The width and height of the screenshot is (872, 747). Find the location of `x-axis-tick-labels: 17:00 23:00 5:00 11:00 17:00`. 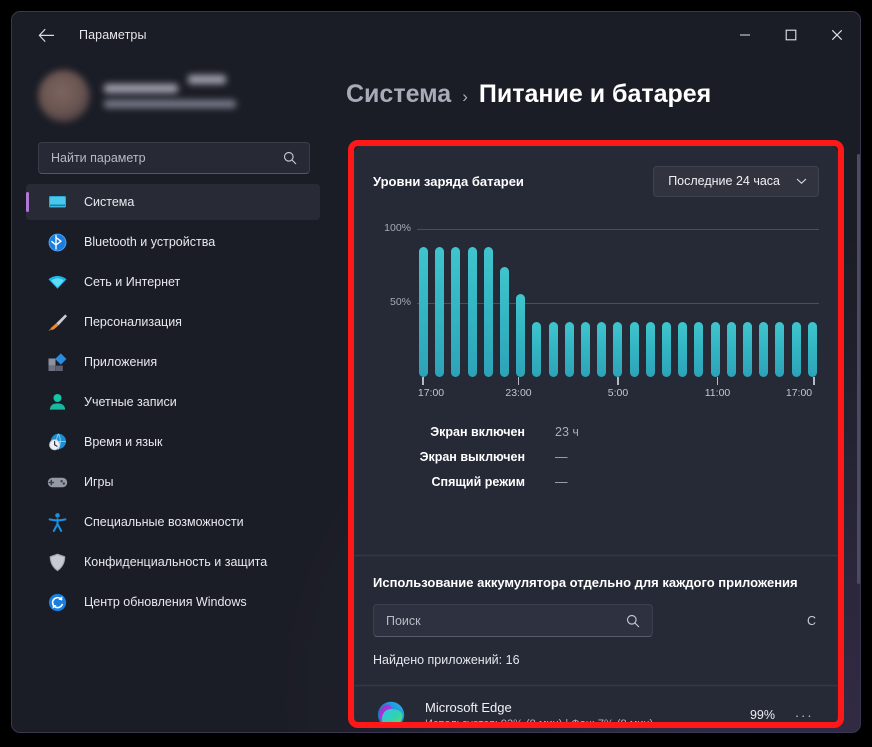

x-axis-tick-labels: 17:00 23:00 5:00 11:00 17:00 is located at coordinates (617, 395).